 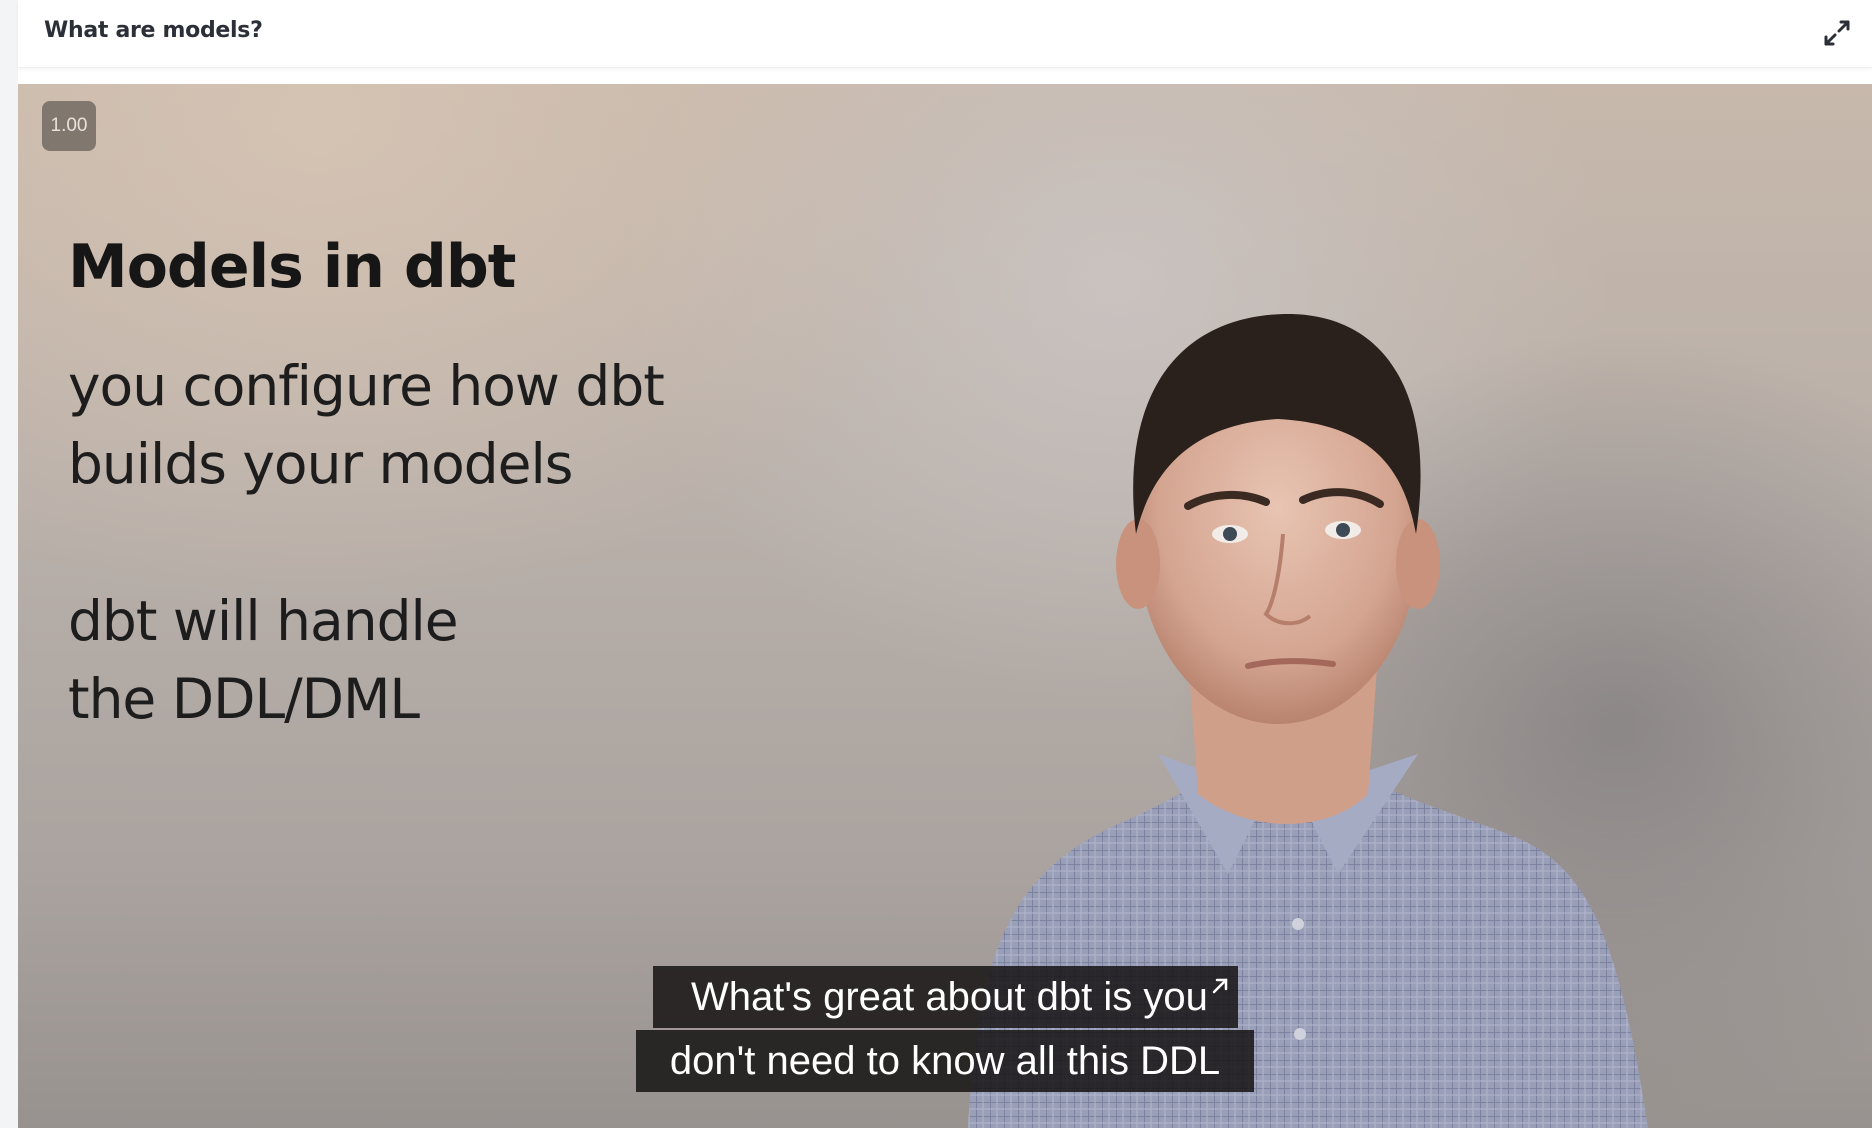 What do you see at coordinates (320, 464) in the screenshot?
I see `slide-line: builds your models` at bounding box center [320, 464].